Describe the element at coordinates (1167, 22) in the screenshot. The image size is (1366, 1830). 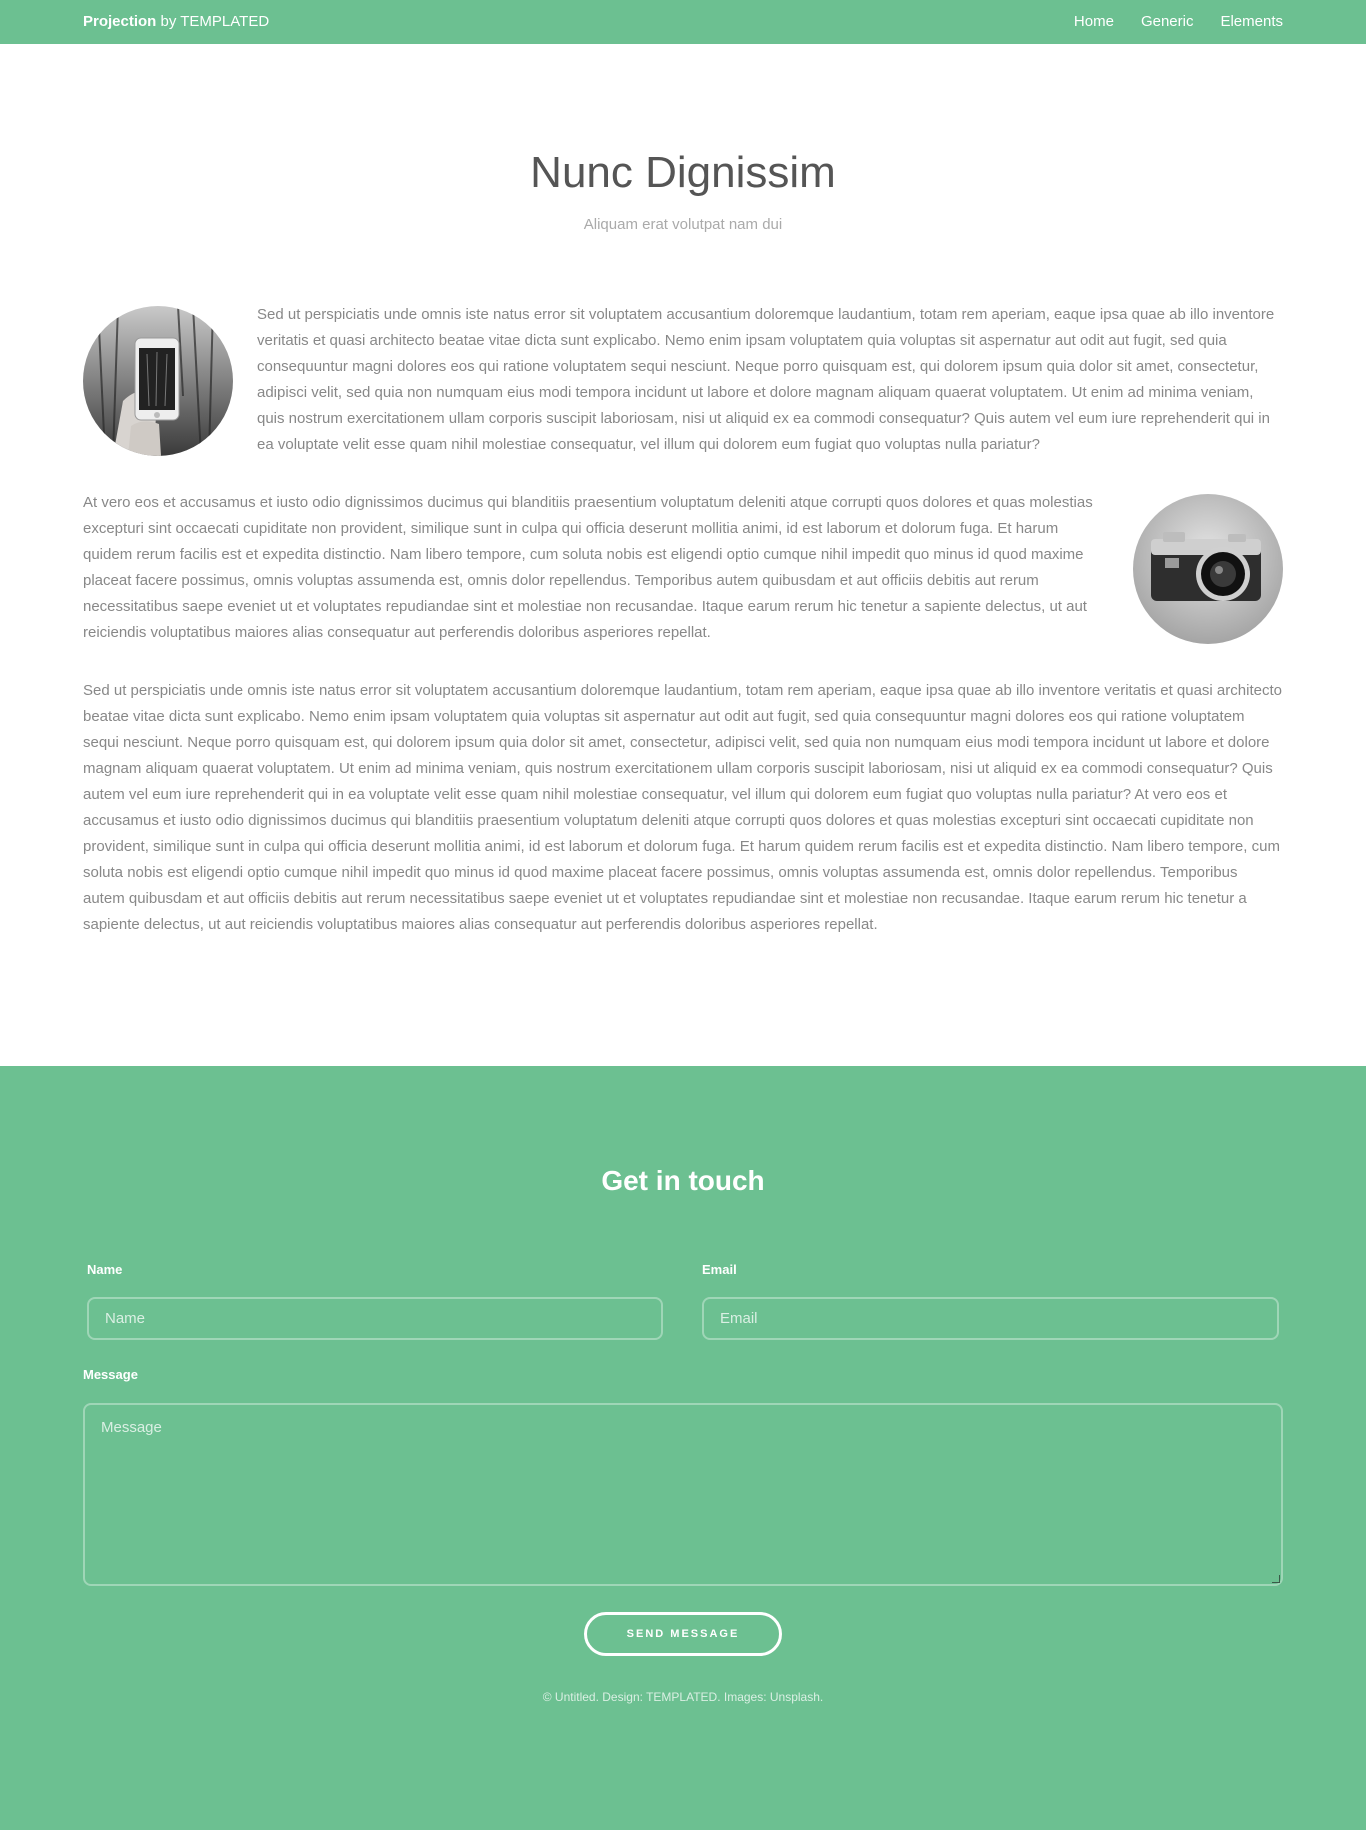
I see `nav-generic: Generic` at that location.